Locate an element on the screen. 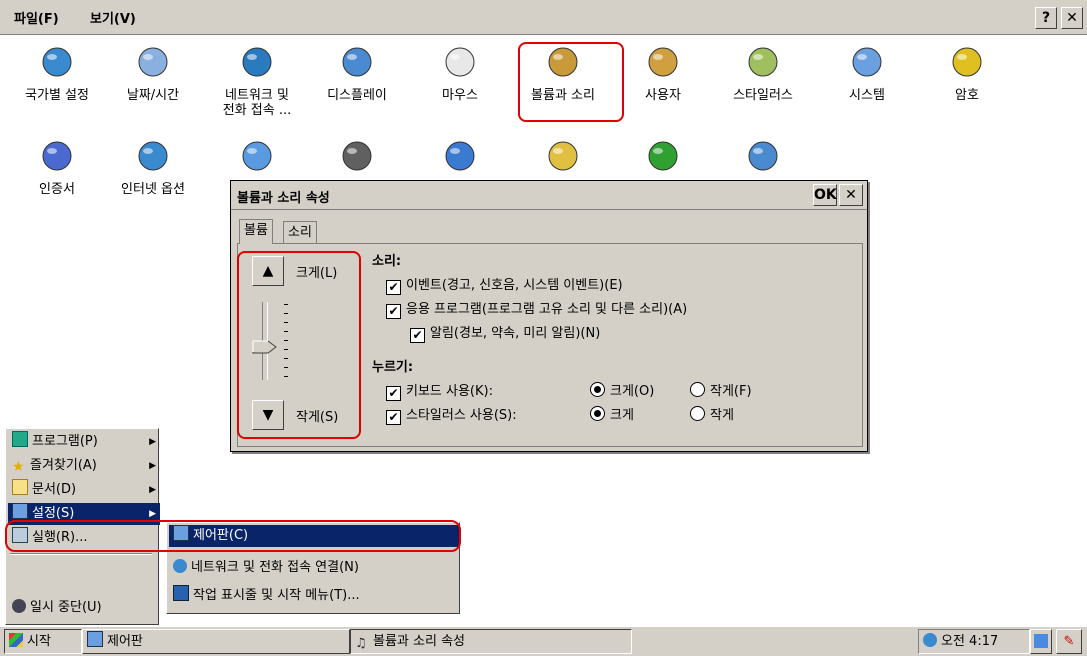 The image size is (1087, 656). control-panel-item-label: 마우스 is located at coordinates (460, 95).